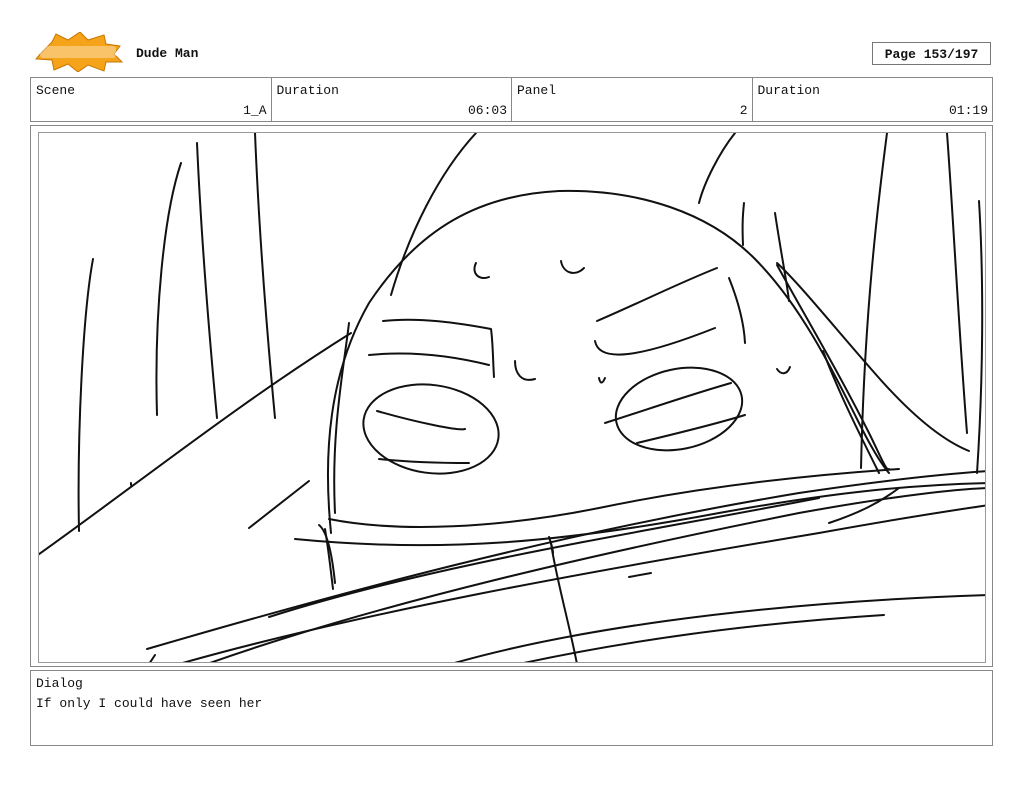 The image size is (1024, 793). I want to click on scene-cell: Scene 1_A, so click(151, 99).